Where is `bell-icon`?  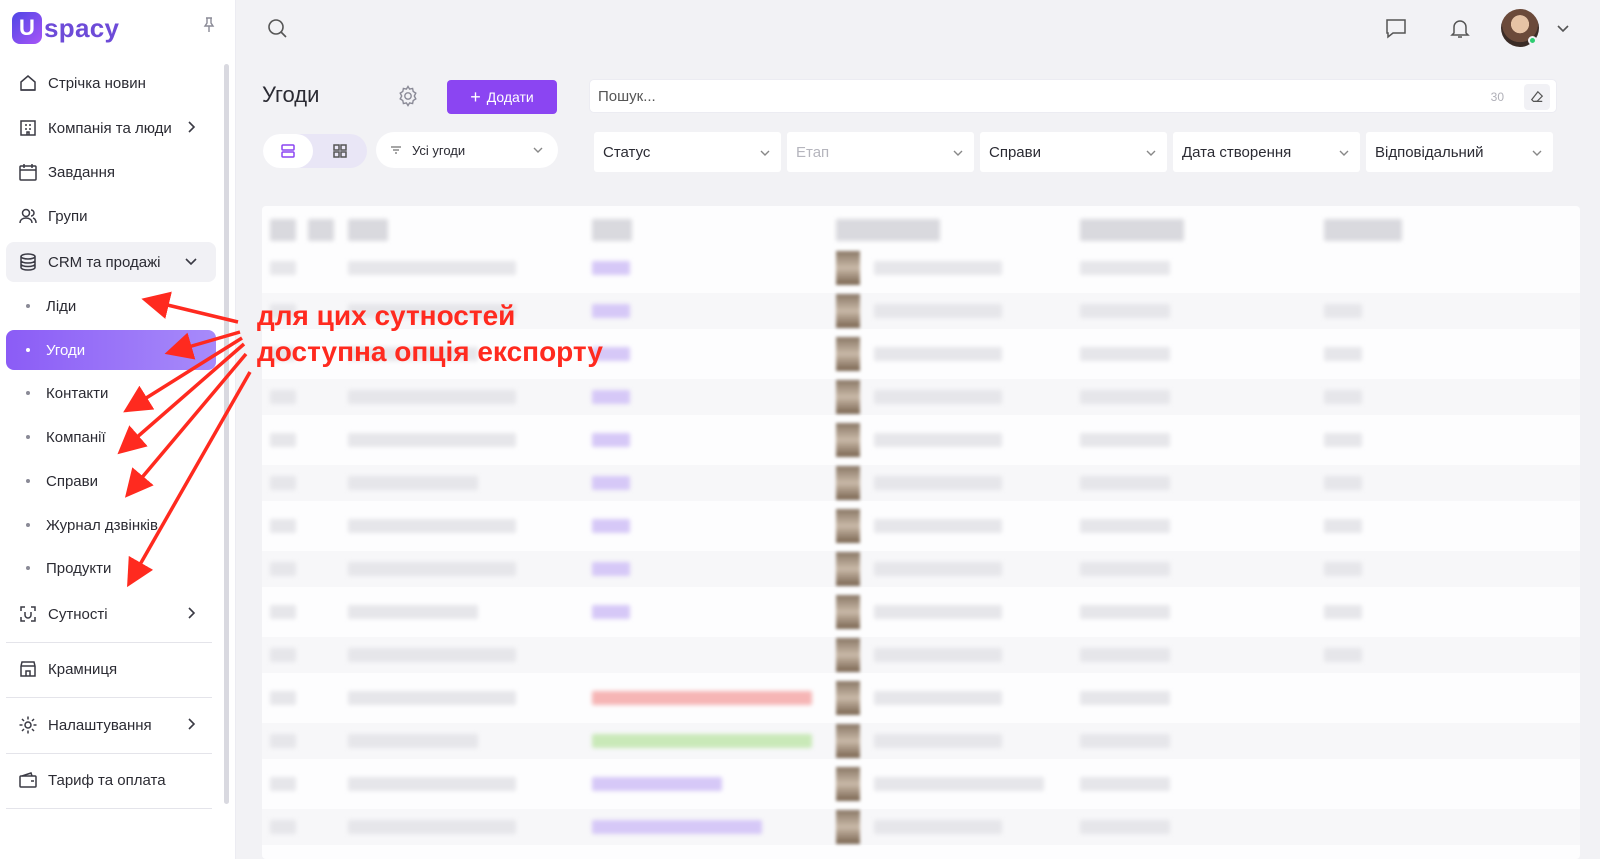
bell-icon is located at coordinates (1460, 28).